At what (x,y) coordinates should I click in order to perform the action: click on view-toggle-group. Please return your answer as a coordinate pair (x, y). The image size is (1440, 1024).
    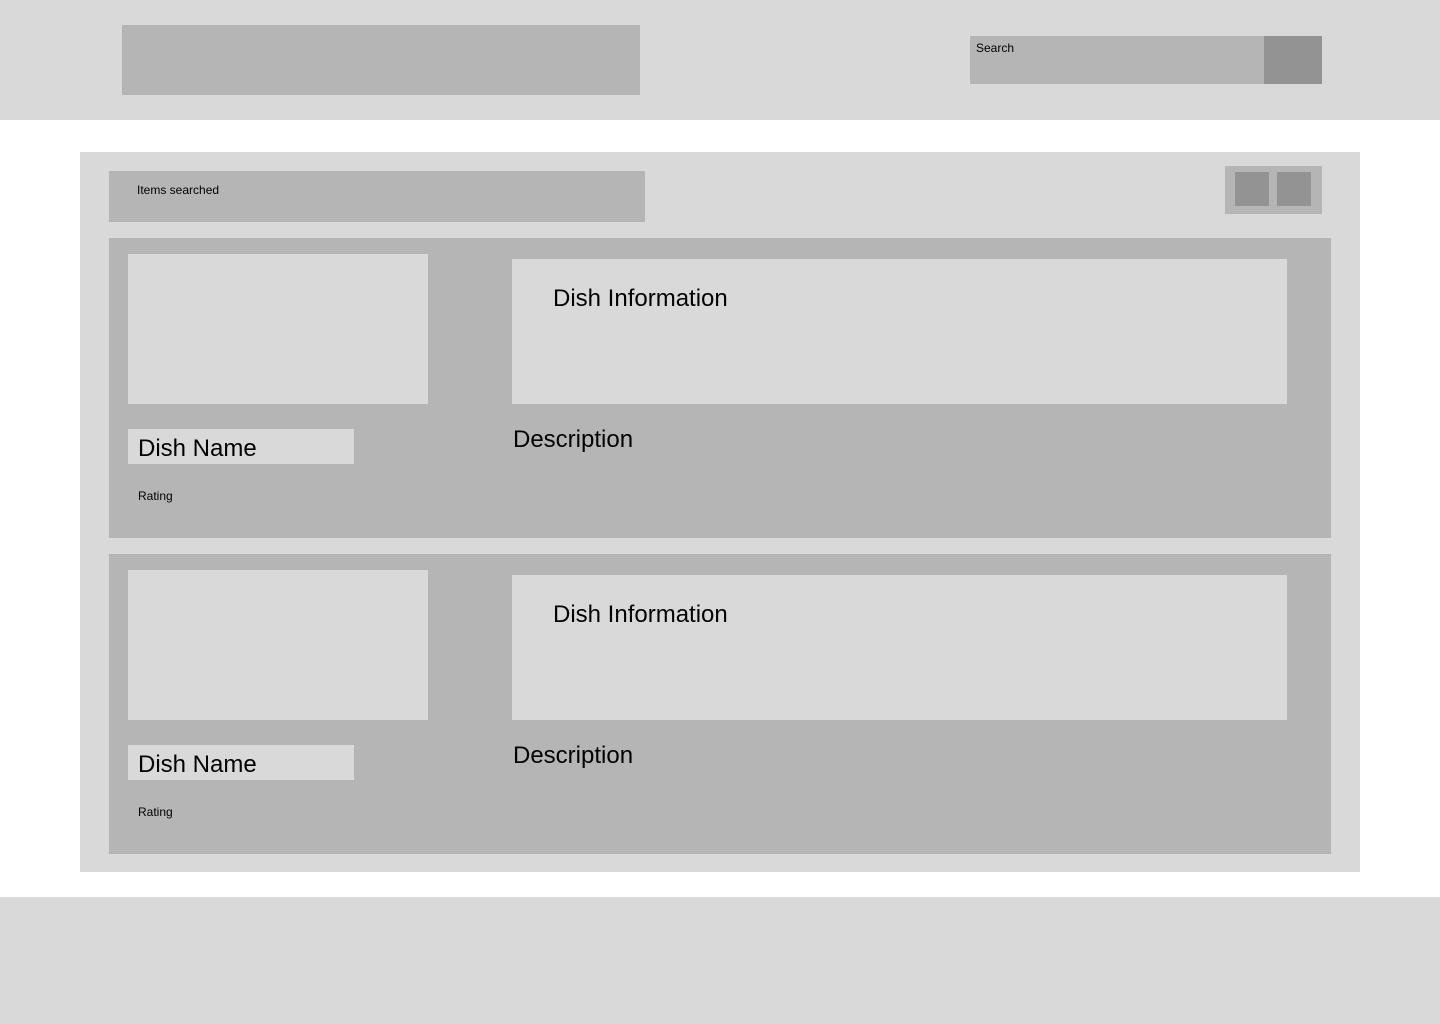
    Looking at the image, I should click on (1273, 190).